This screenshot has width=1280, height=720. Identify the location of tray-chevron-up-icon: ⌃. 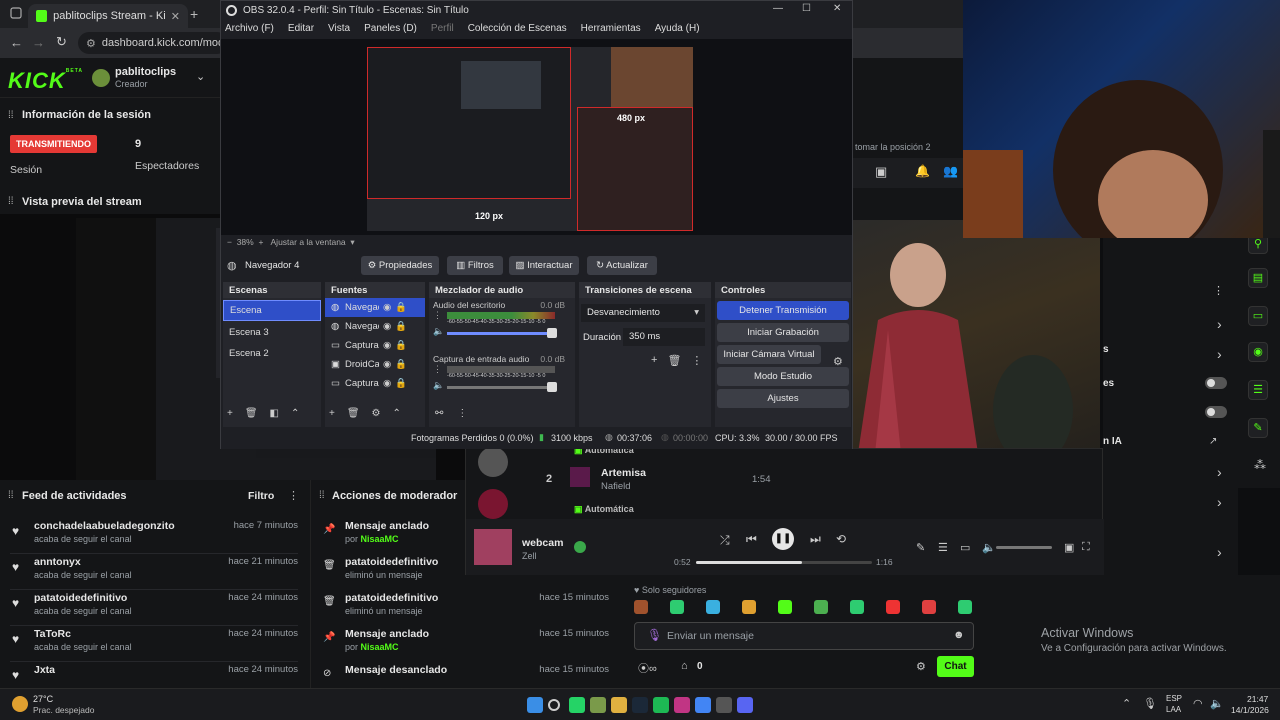
(1126, 703).